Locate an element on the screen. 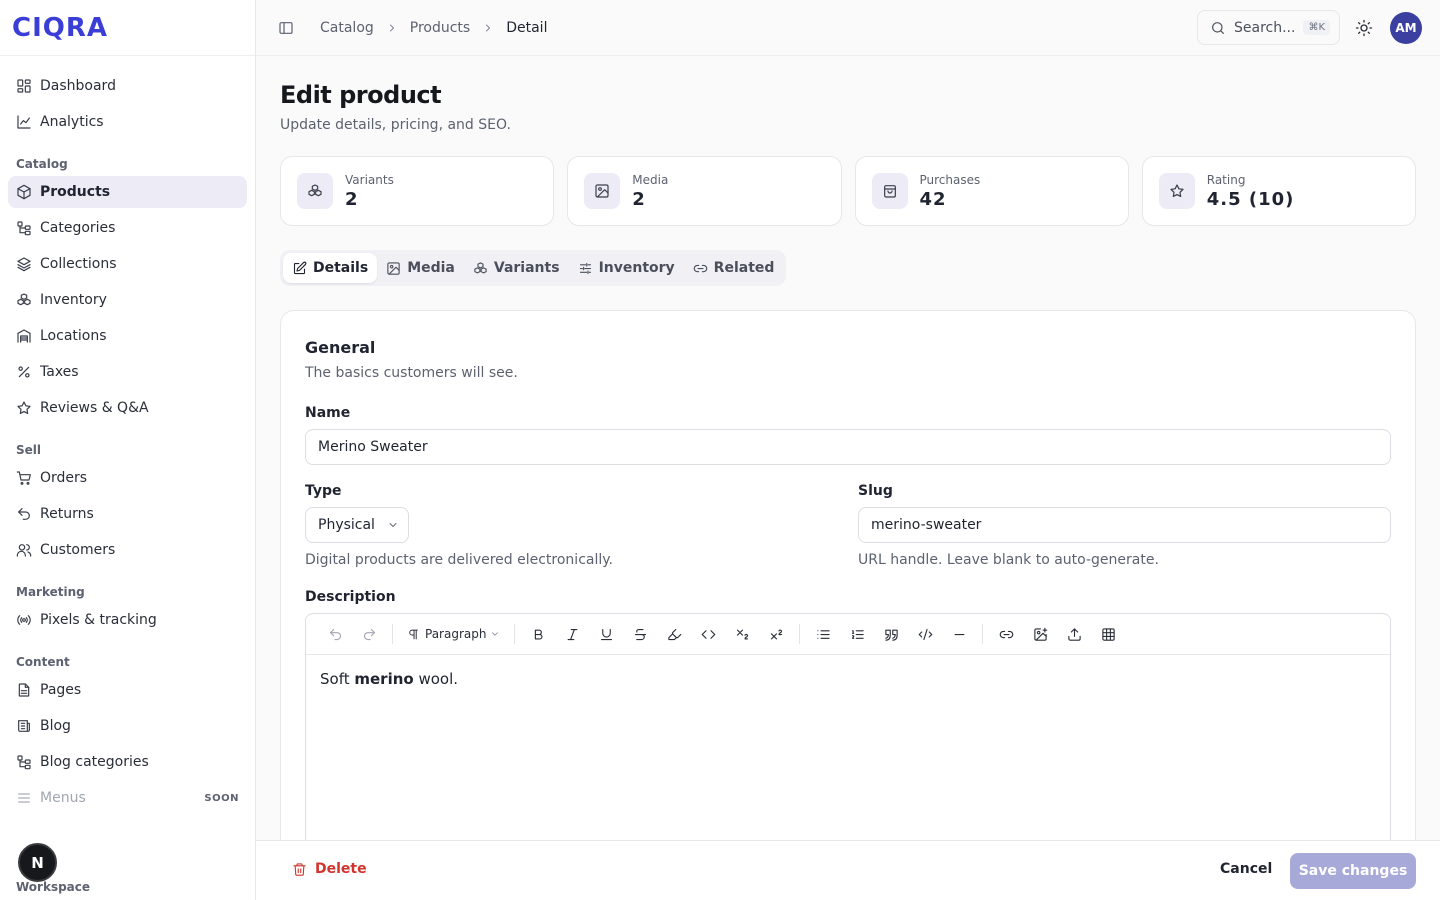 The height and width of the screenshot is (900, 1440). undo-icon is located at coordinates (24, 514).